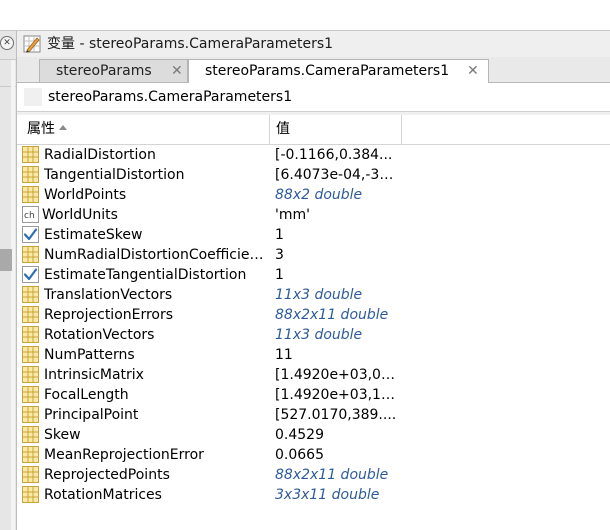  What do you see at coordinates (336, 129) in the screenshot?
I see `column-header-value: 值` at bounding box center [336, 129].